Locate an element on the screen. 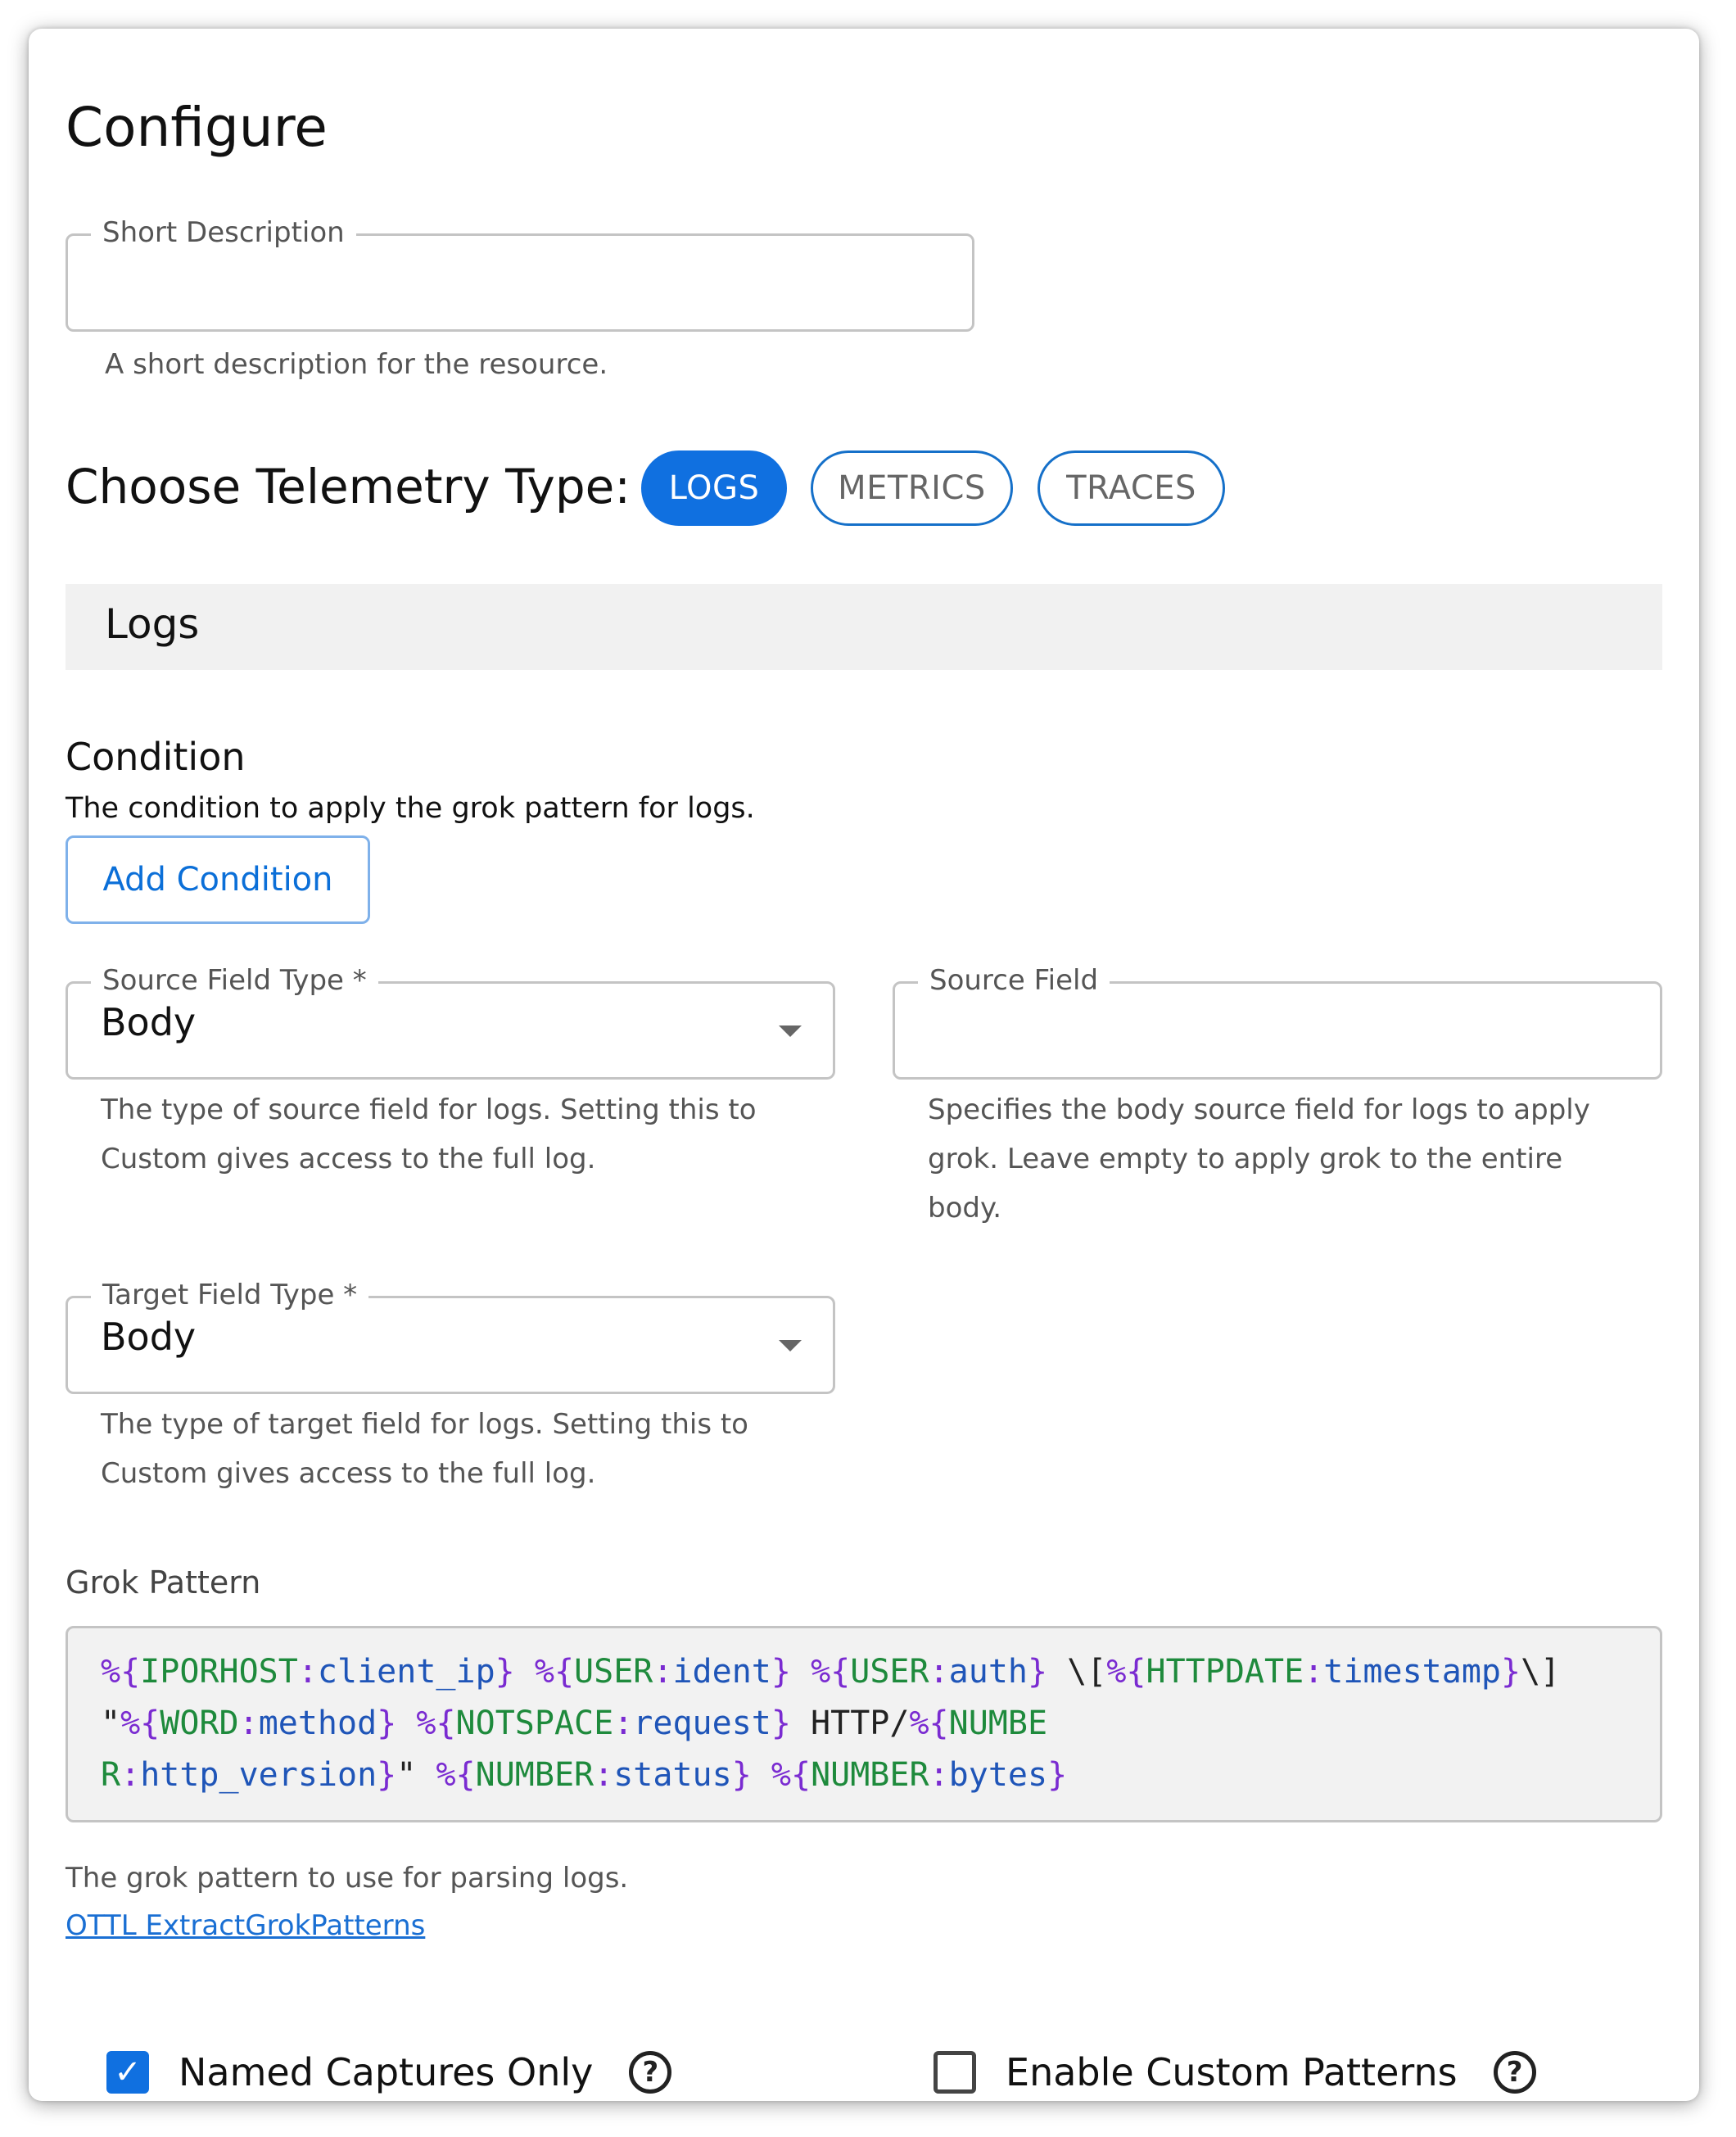  custom-patterns-row: Enable Custom Patterns ? is located at coordinates (1235, 2070).